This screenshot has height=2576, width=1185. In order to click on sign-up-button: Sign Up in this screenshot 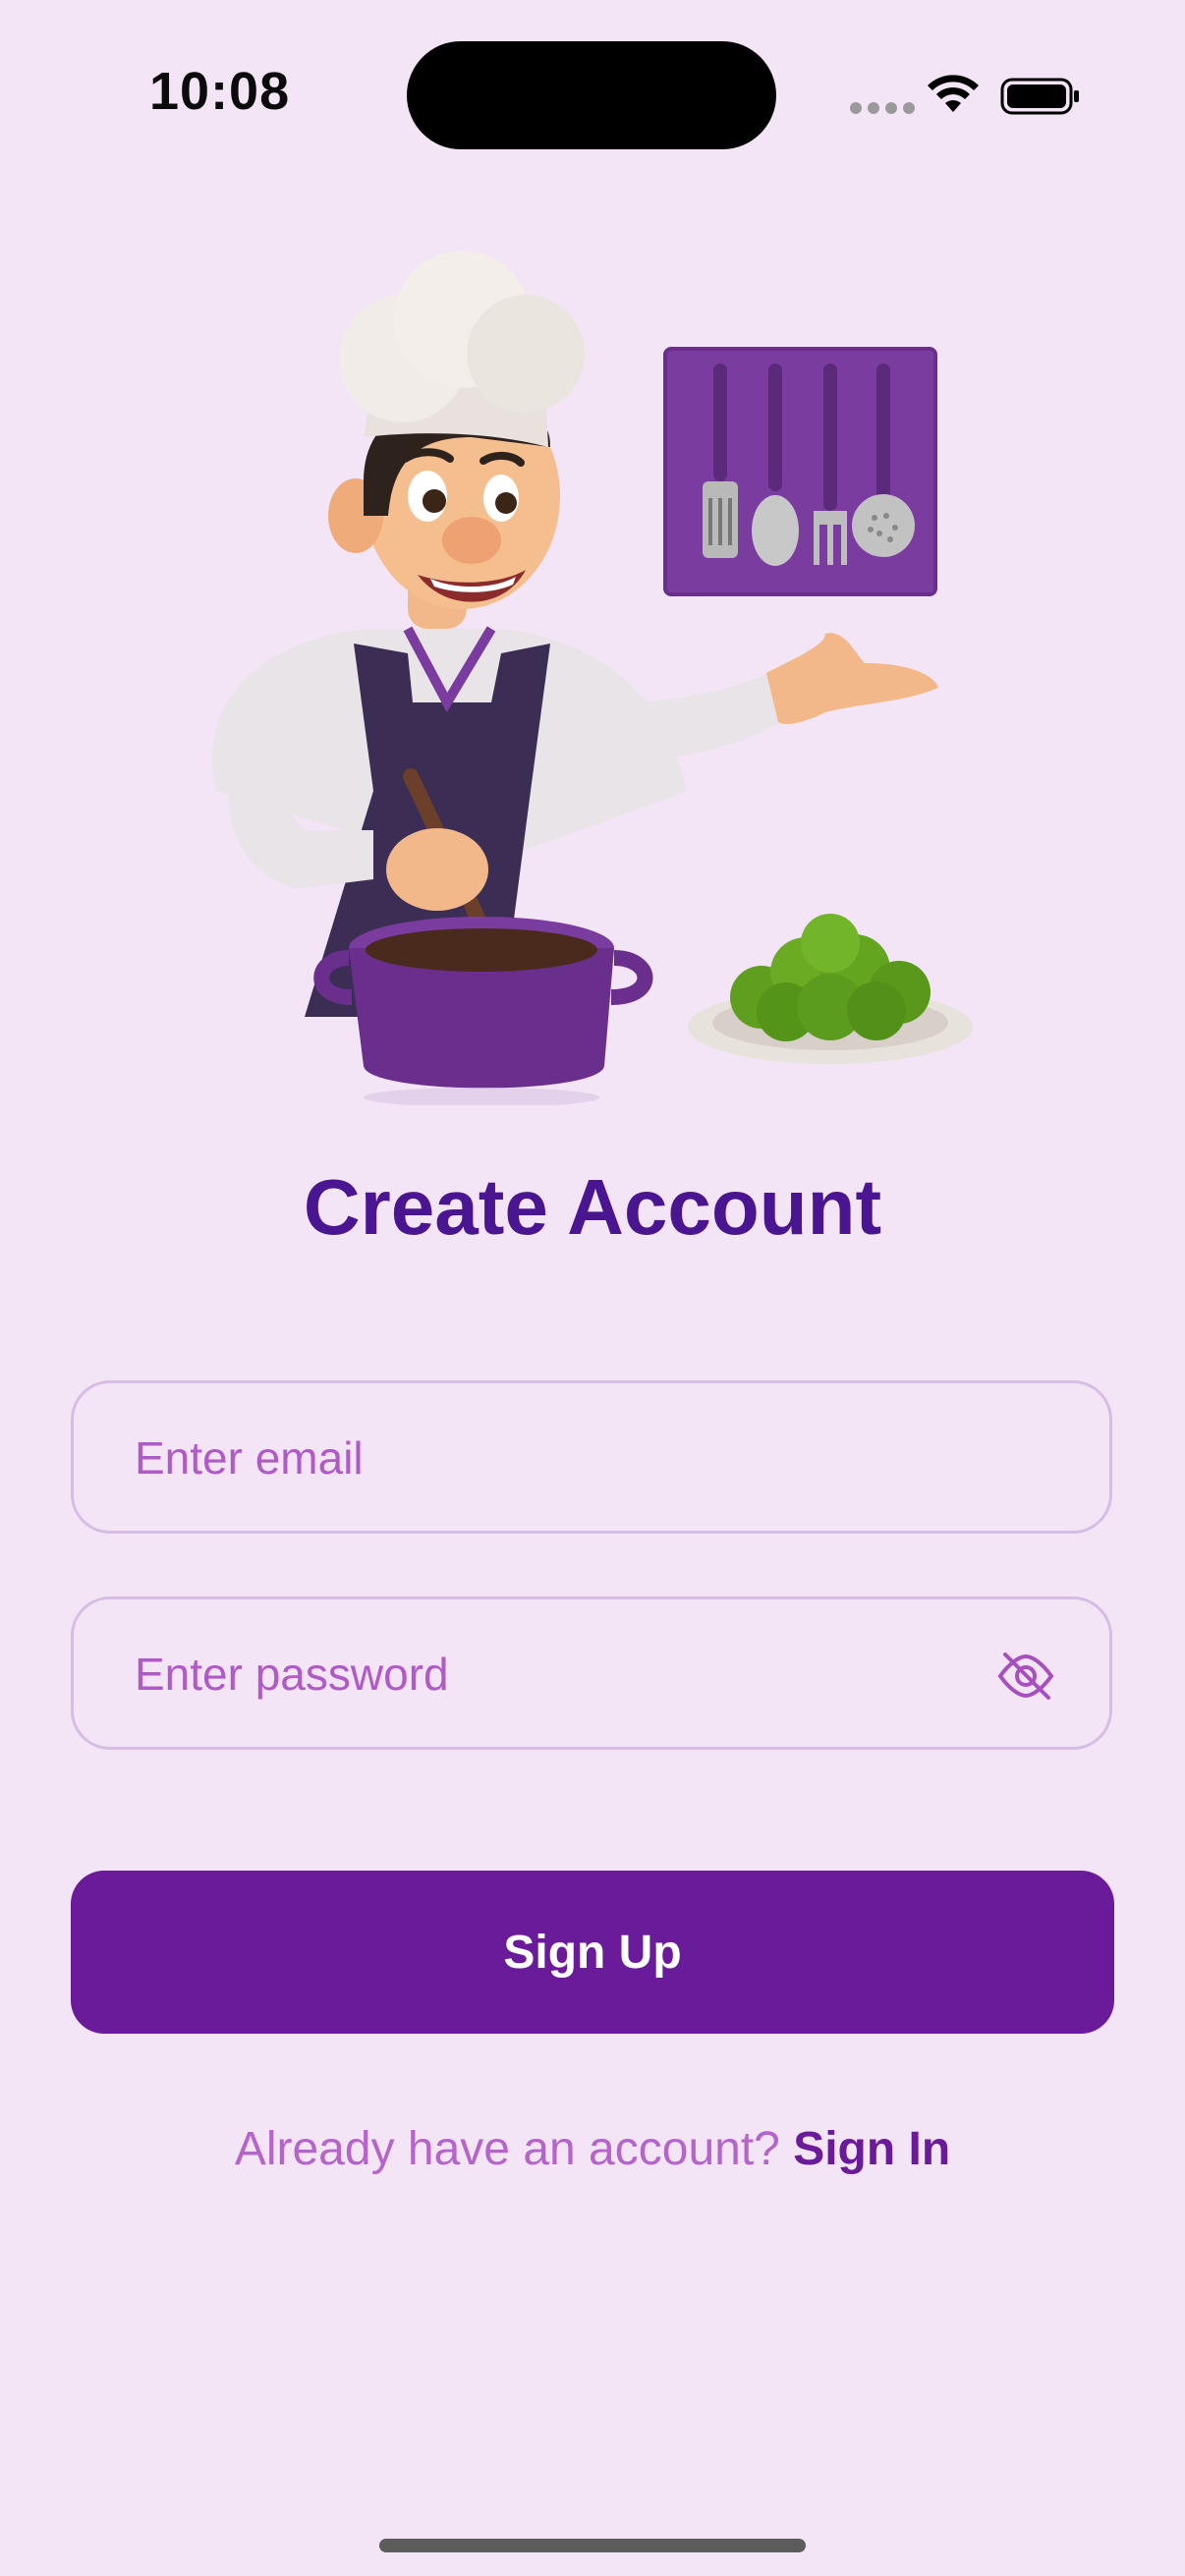, I will do `click(592, 1952)`.